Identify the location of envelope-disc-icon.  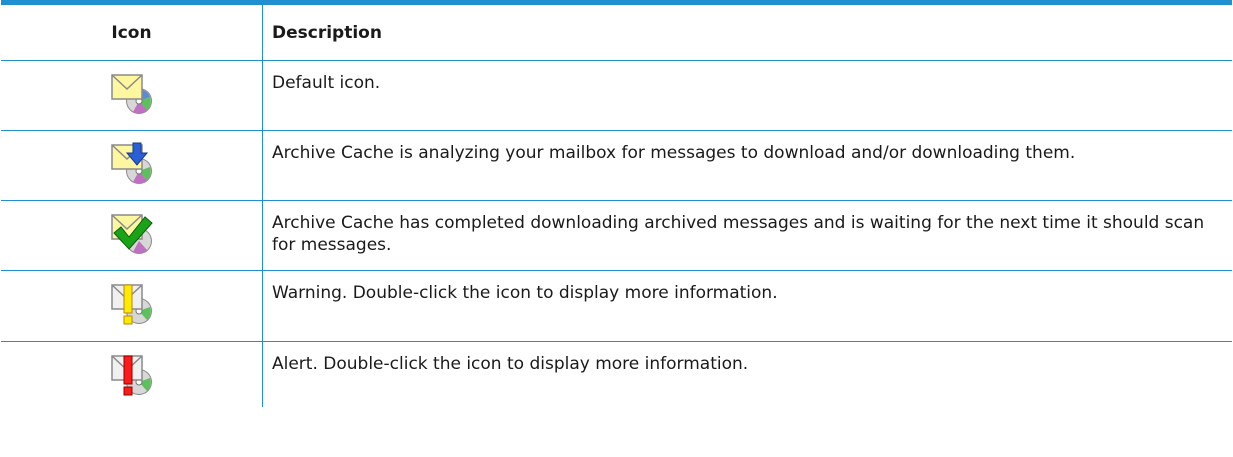
(132, 94).